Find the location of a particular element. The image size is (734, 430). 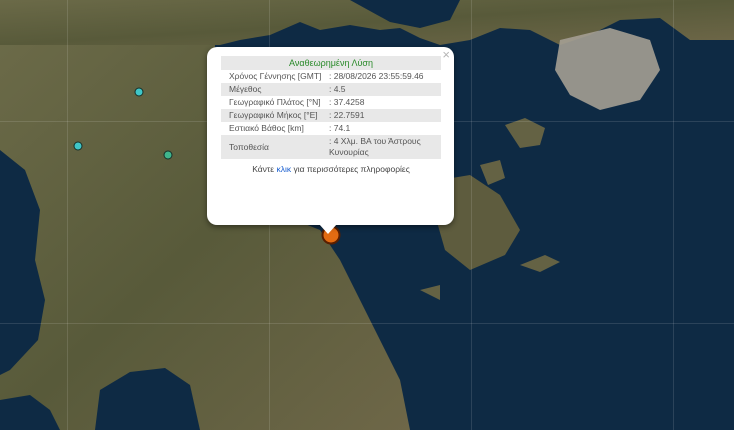

more-info-footer: Κάντε κλικ για περισσότερες πληροφορίες is located at coordinates (331, 169).